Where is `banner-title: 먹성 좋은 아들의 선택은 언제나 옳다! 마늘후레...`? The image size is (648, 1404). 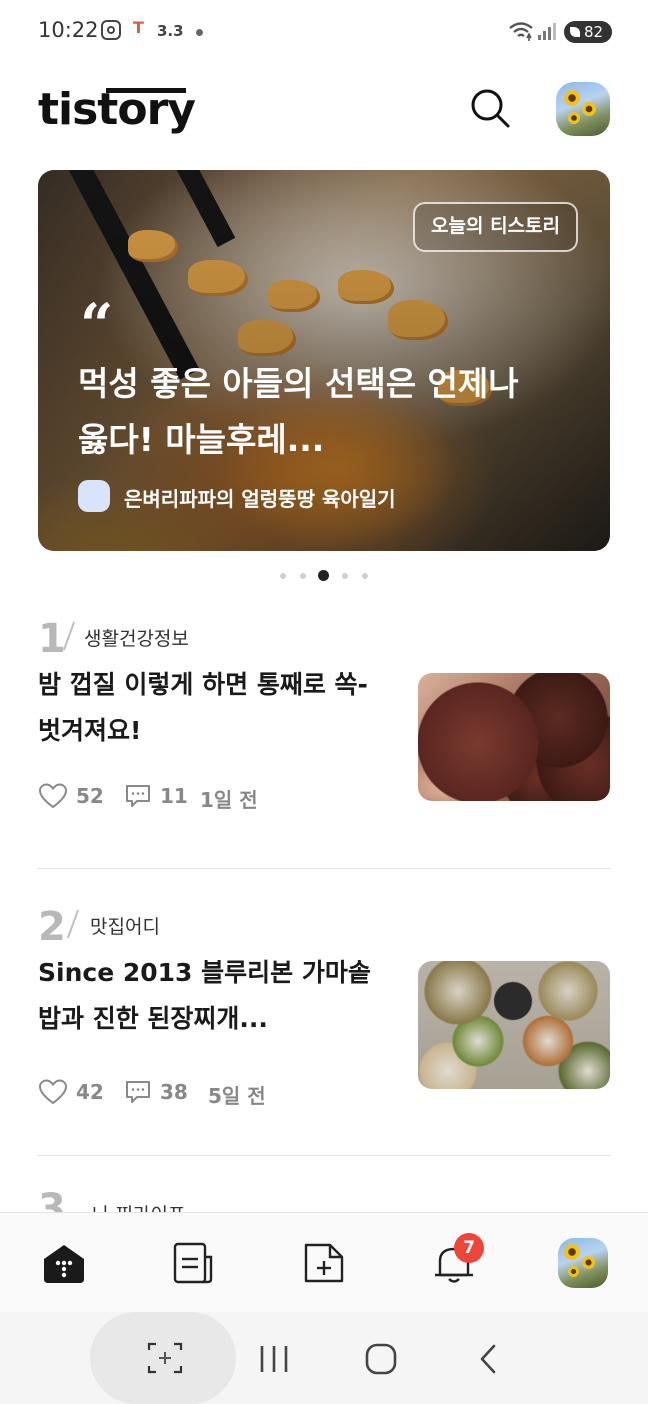
banner-title: 먹성 좋은 아들의 선택은 언제나 옳다! 마늘후레... is located at coordinates (318, 412).